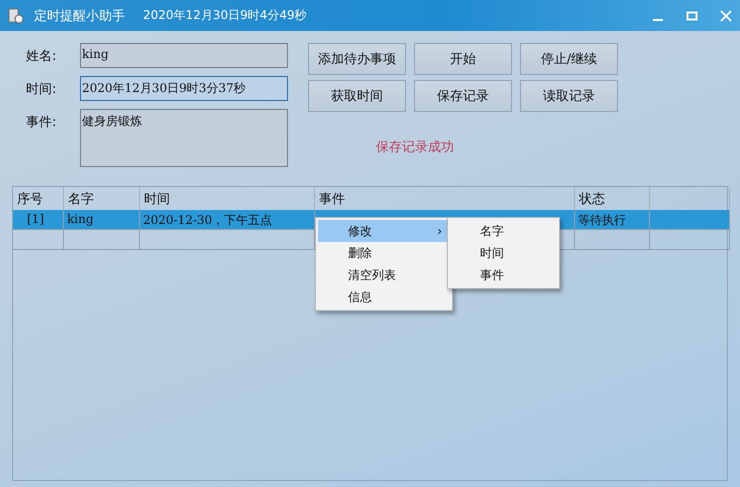 The height and width of the screenshot is (487, 740). Describe the element at coordinates (16, 16) in the screenshot. I see `app-icon` at that location.